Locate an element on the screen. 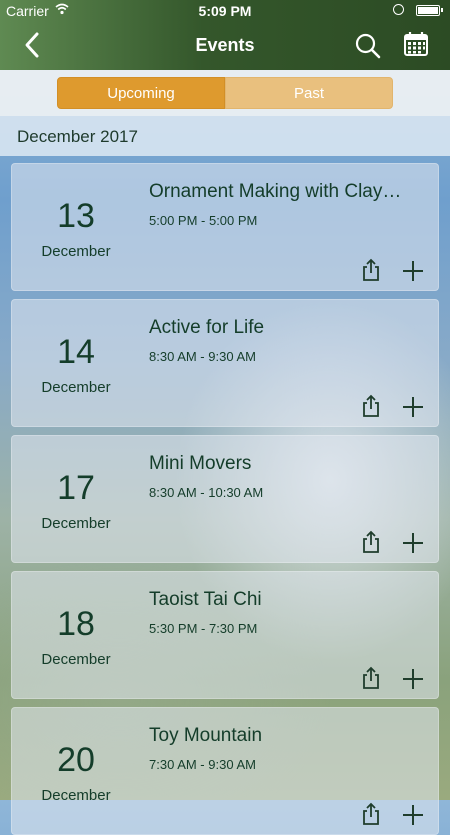  header: Carrier 5:09 PM Events is located at coordinates (225, 35).